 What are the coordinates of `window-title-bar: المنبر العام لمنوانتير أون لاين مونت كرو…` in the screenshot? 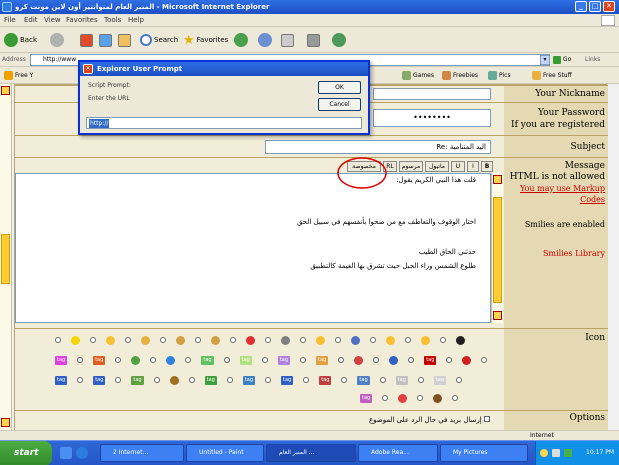 It's located at (309, 7).